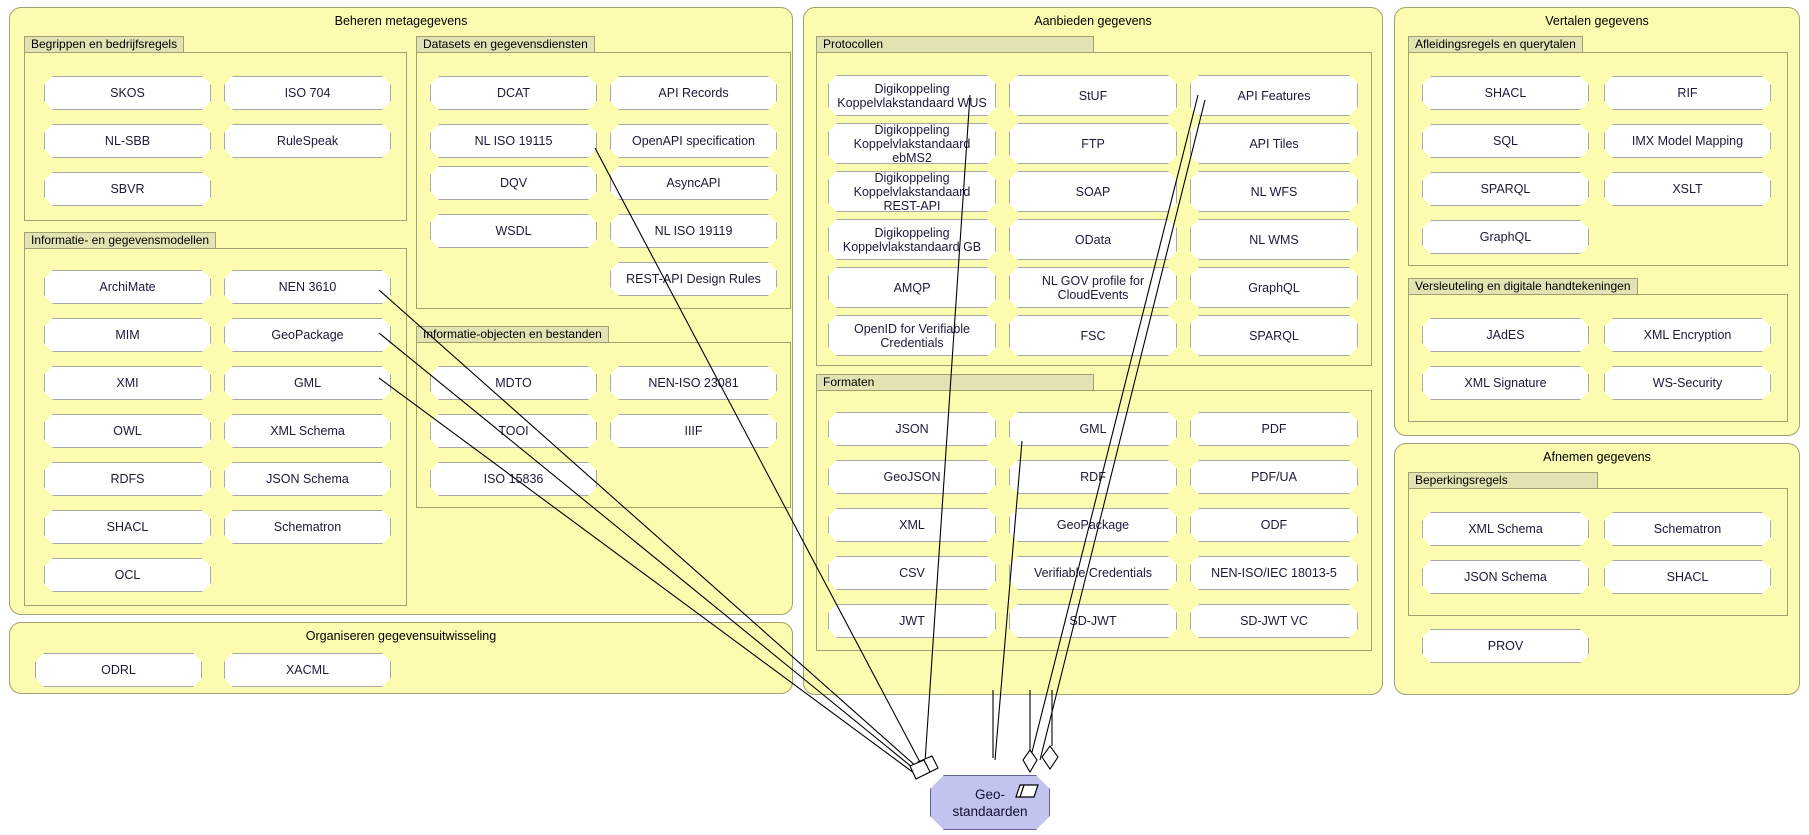  What do you see at coordinates (118, 670) in the screenshot?
I see `node-odrl: ODRL` at bounding box center [118, 670].